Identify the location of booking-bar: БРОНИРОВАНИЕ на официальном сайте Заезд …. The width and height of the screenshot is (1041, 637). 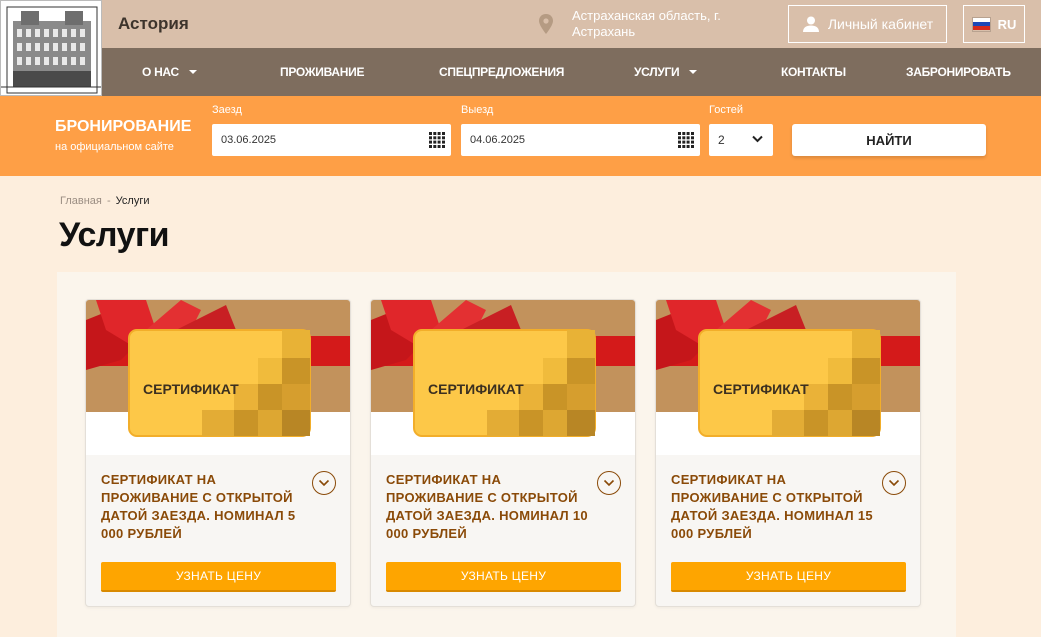
(520, 136).